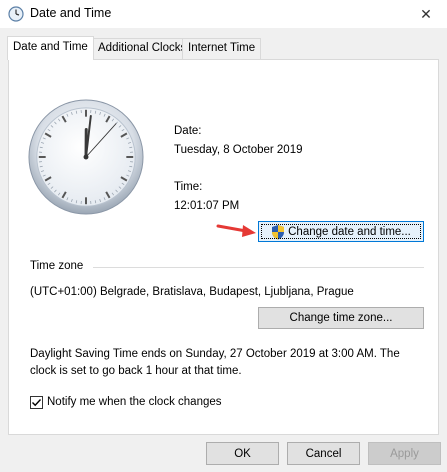 The height and width of the screenshot is (472, 447). Describe the element at coordinates (236, 230) in the screenshot. I see `red-arrow-annotation` at that location.